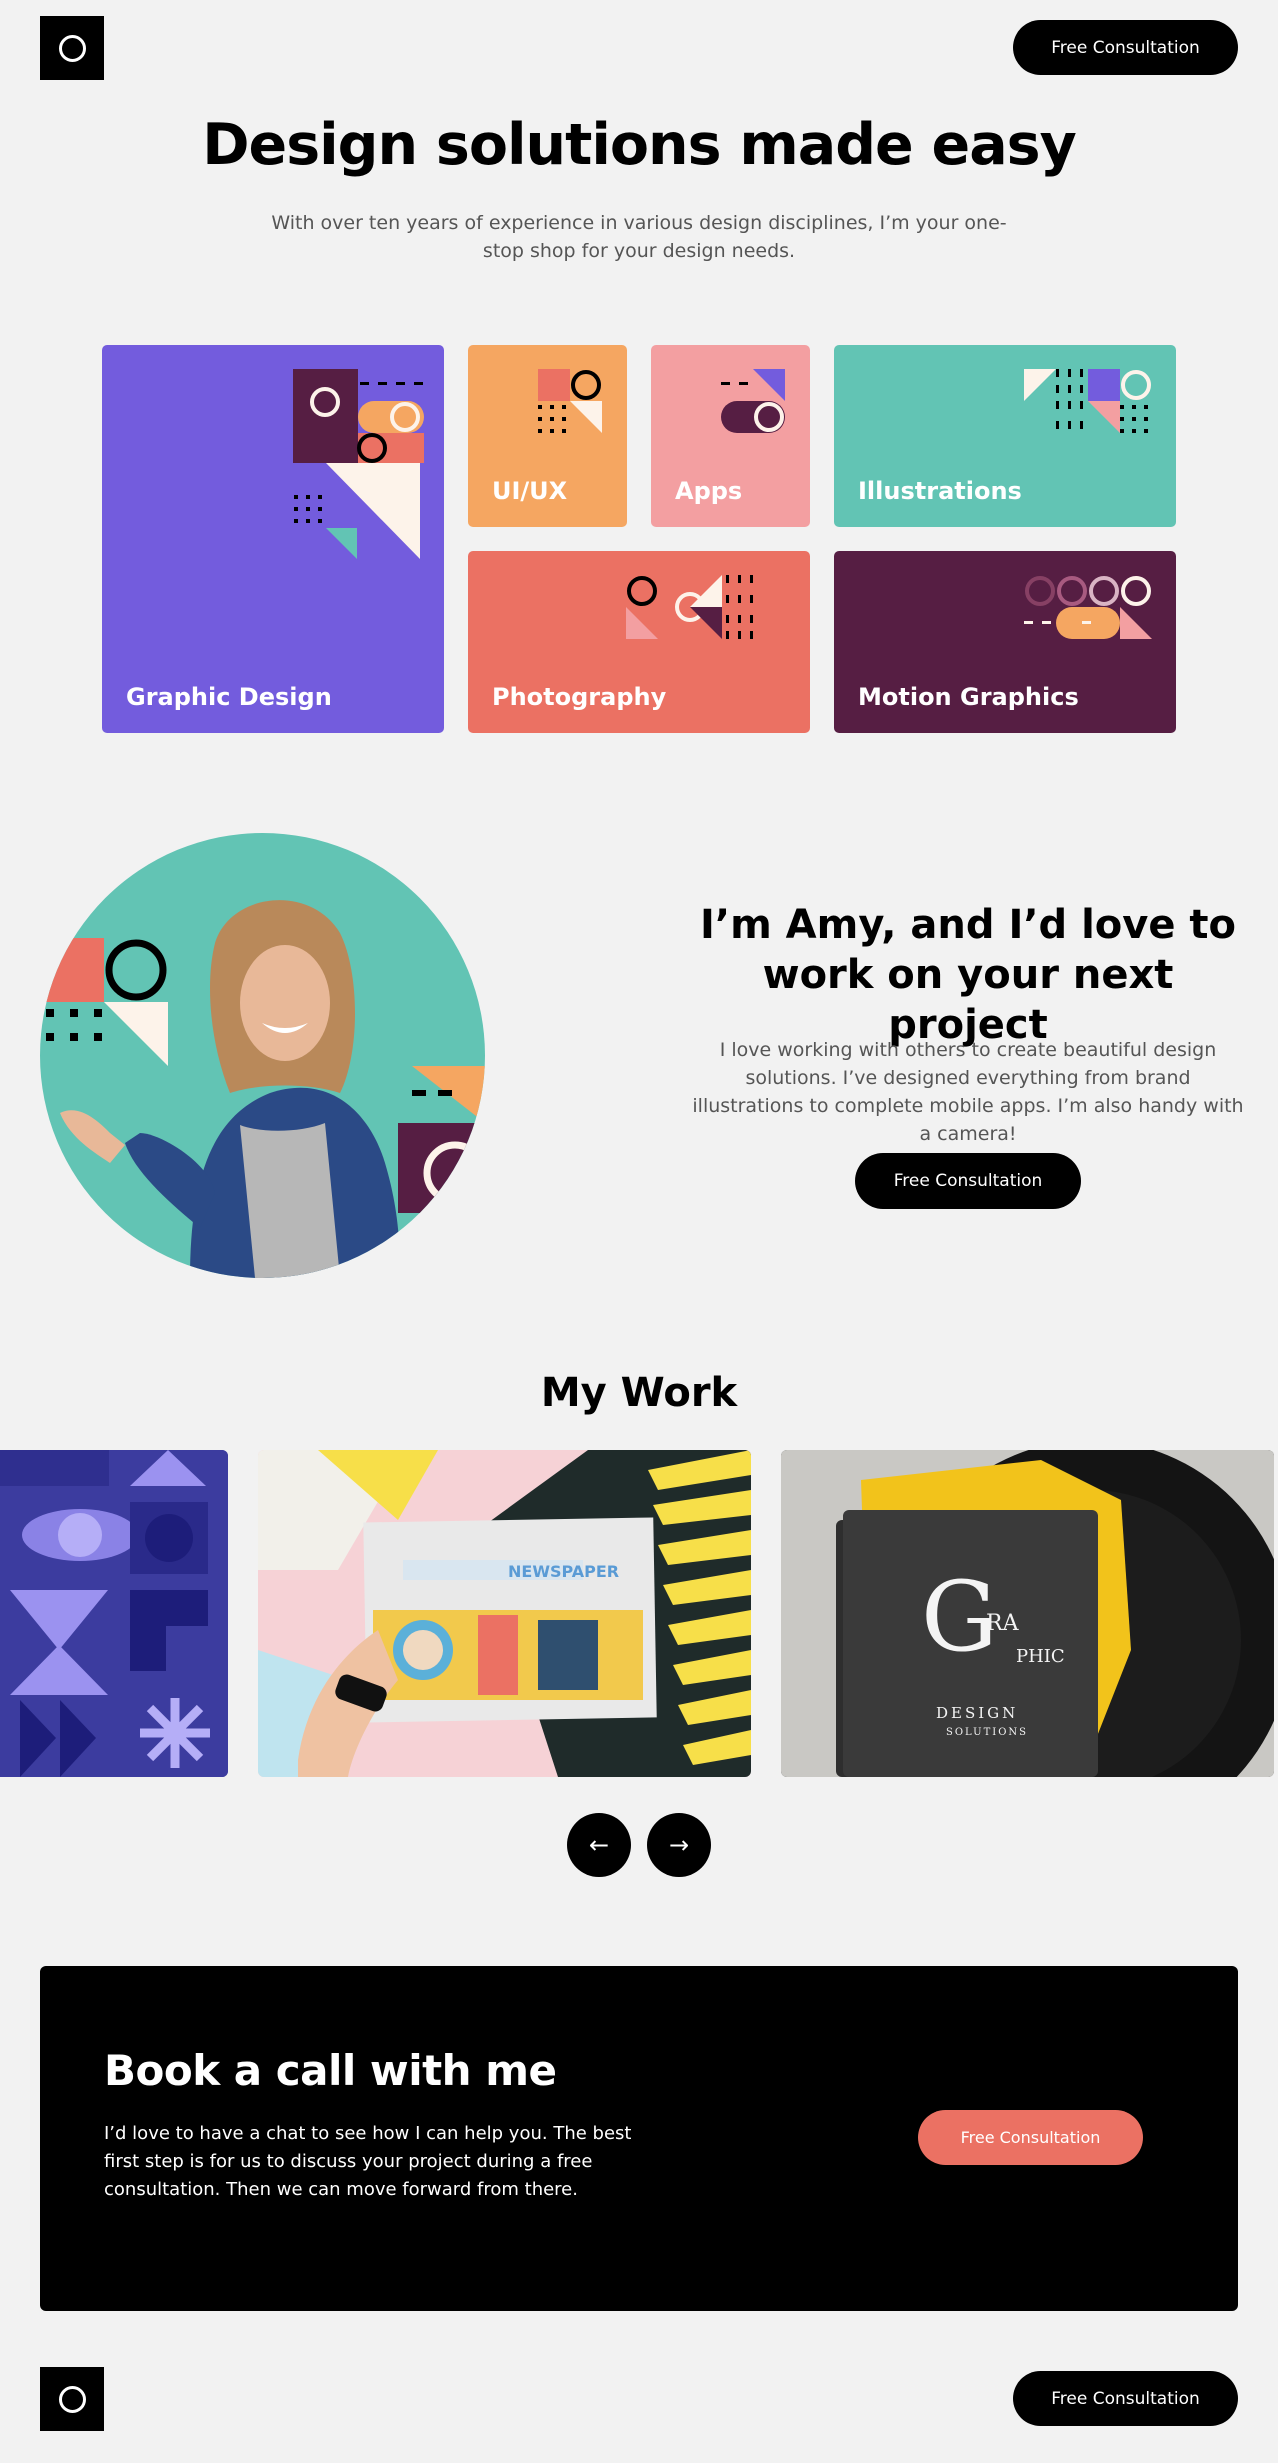 The height and width of the screenshot is (2463, 1278). Describe the element at coordinates (547, 436) in the screenshot. I see `service-card-ui-ux: UI/UX` at that location.